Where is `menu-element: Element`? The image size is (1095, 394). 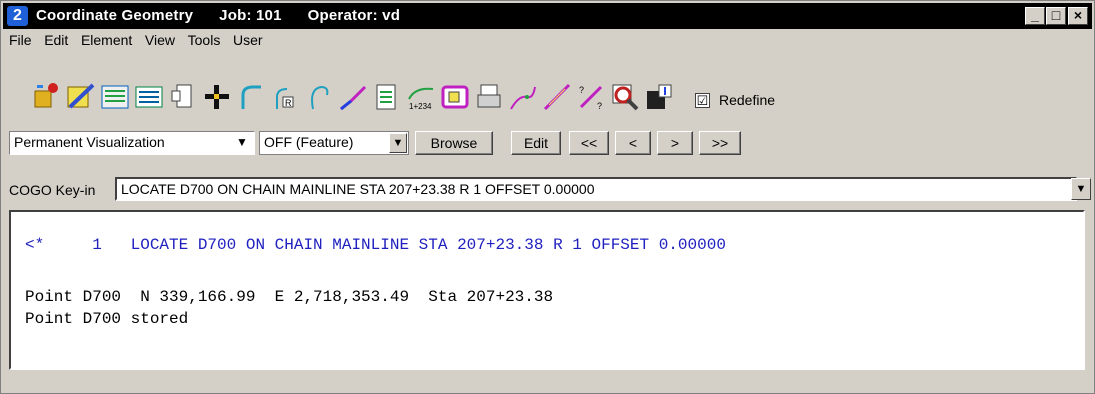 menu-element: Element is located at coordinates (106, 40).